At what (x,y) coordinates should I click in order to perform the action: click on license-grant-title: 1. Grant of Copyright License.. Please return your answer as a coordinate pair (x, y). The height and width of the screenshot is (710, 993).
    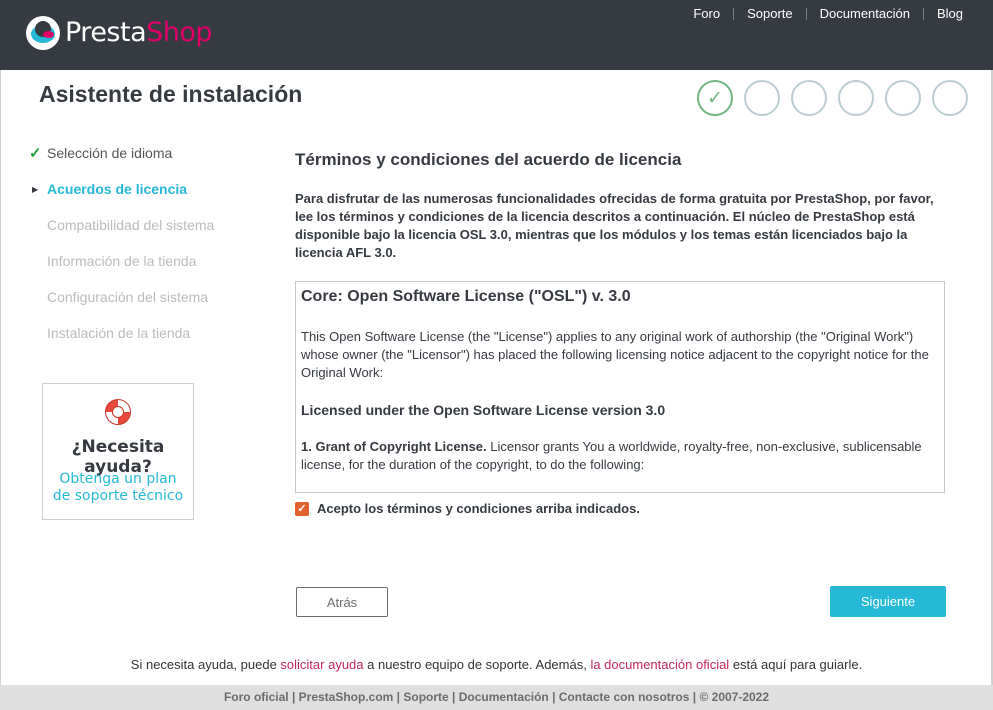
    Looking at the image, I should click on (394, 446).